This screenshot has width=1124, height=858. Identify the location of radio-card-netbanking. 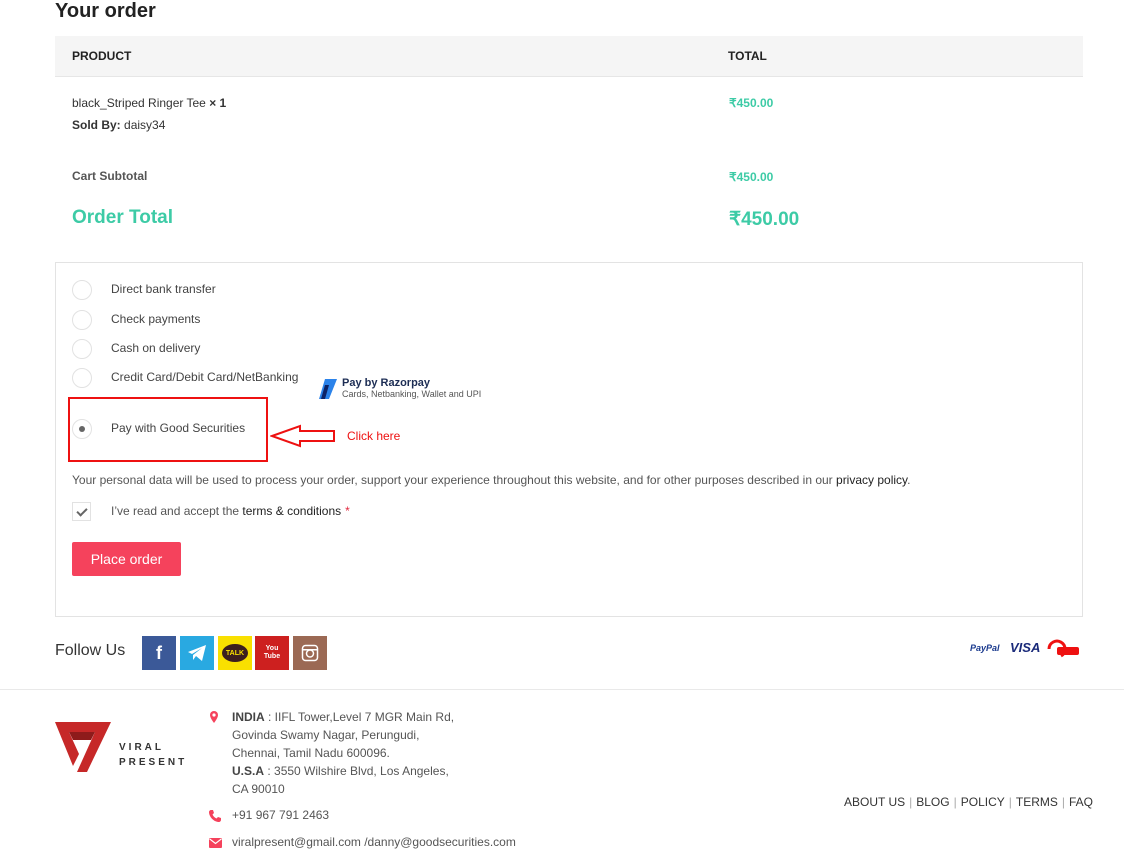
(82, 378).